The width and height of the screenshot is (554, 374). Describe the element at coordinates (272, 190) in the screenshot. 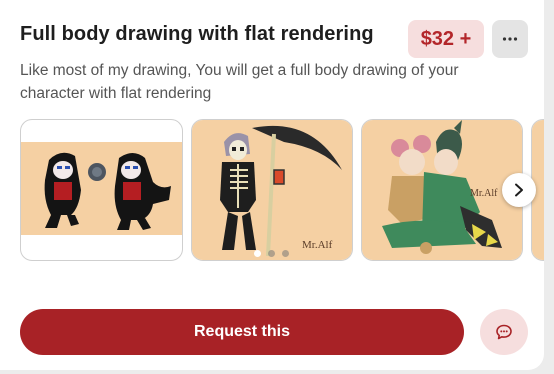

I see `gallery-image-2: Mr.Alf` at that location.